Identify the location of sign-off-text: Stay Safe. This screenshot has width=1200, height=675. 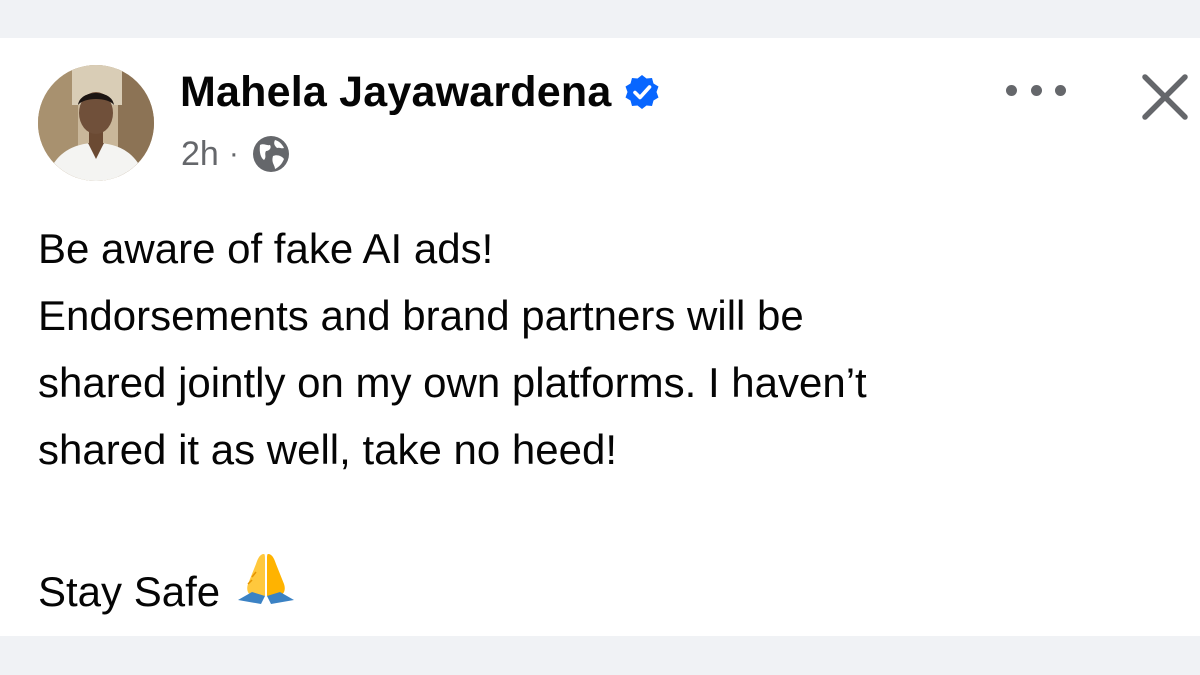
(129, 591).